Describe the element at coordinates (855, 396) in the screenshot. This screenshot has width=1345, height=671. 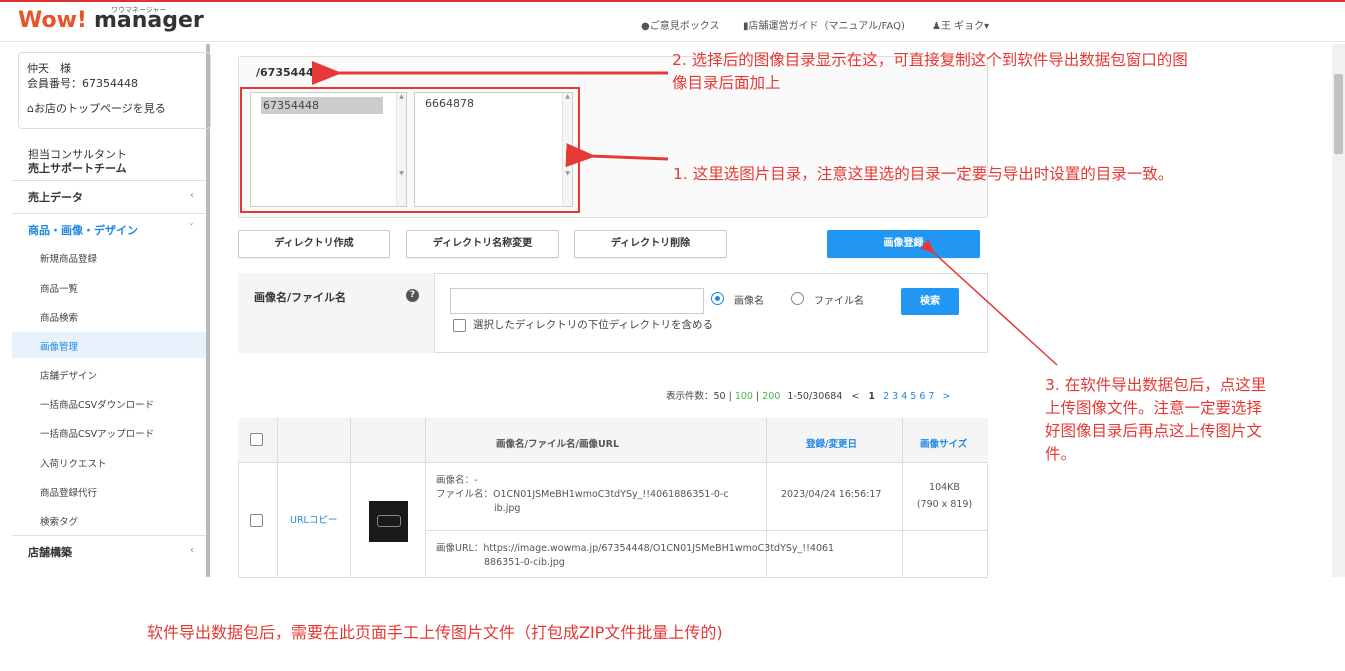
I see `pager-prev: <` at that location.